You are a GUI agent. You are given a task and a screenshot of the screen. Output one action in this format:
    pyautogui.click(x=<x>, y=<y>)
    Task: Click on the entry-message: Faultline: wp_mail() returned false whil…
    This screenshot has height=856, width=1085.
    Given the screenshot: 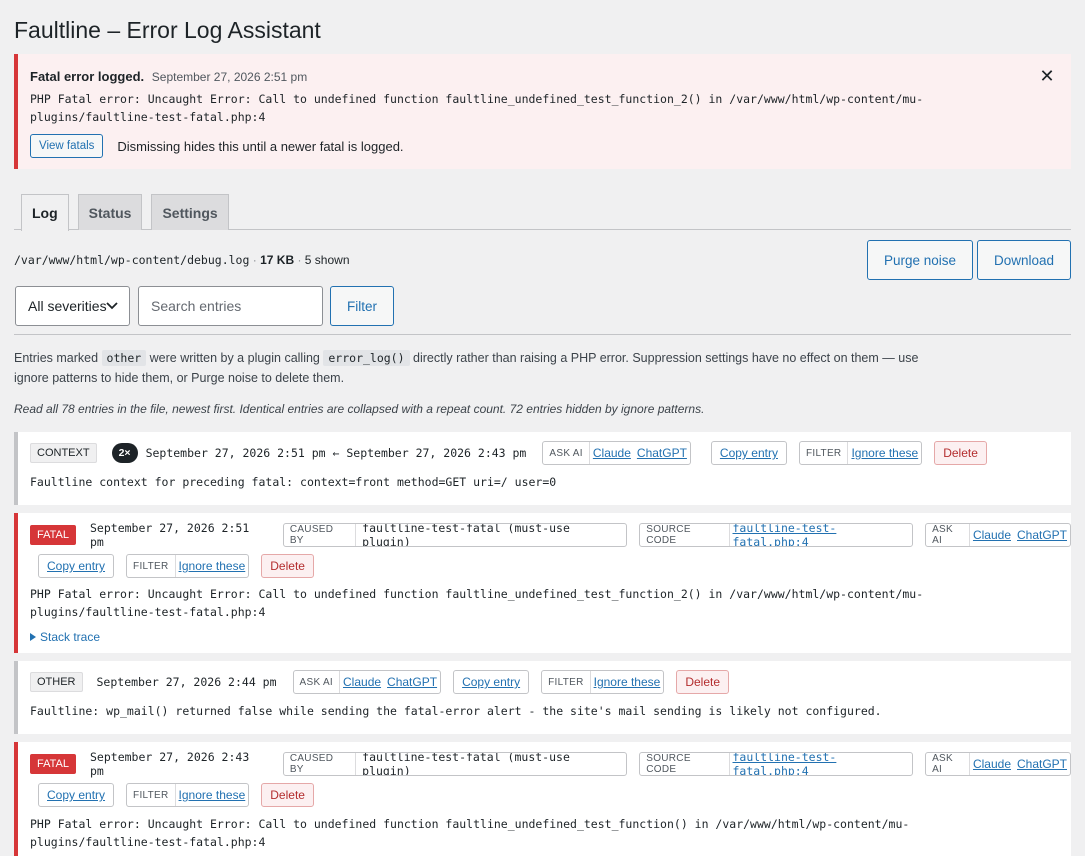 What is the action you would take?
    pyautogui.click(x=456, y=711)
    